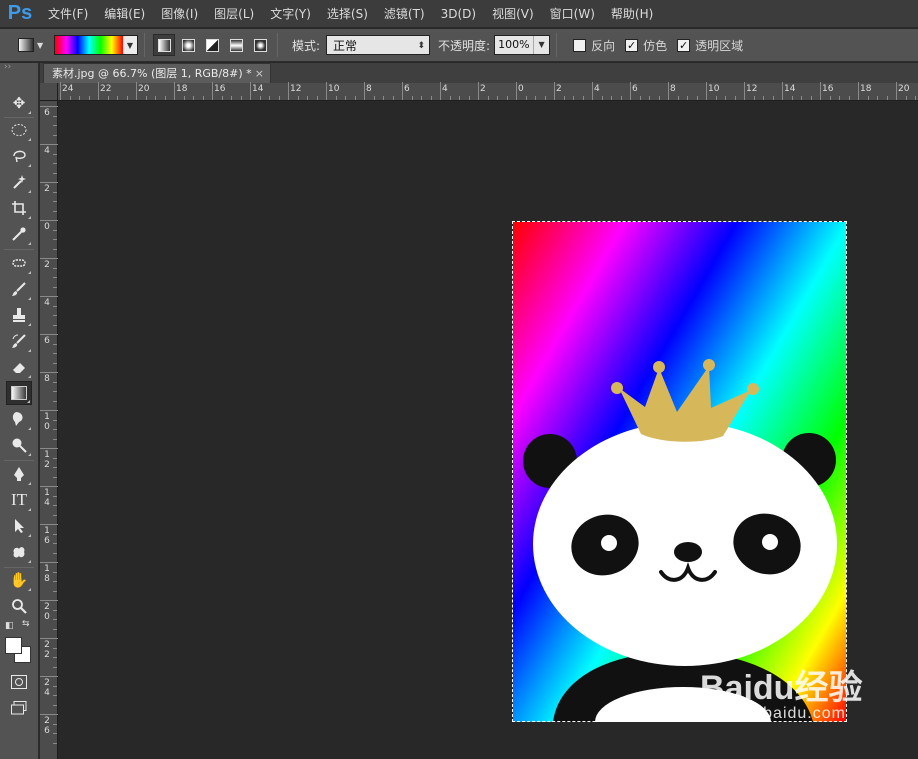  I want to click on quick-mask-icon, so click(19, 682).